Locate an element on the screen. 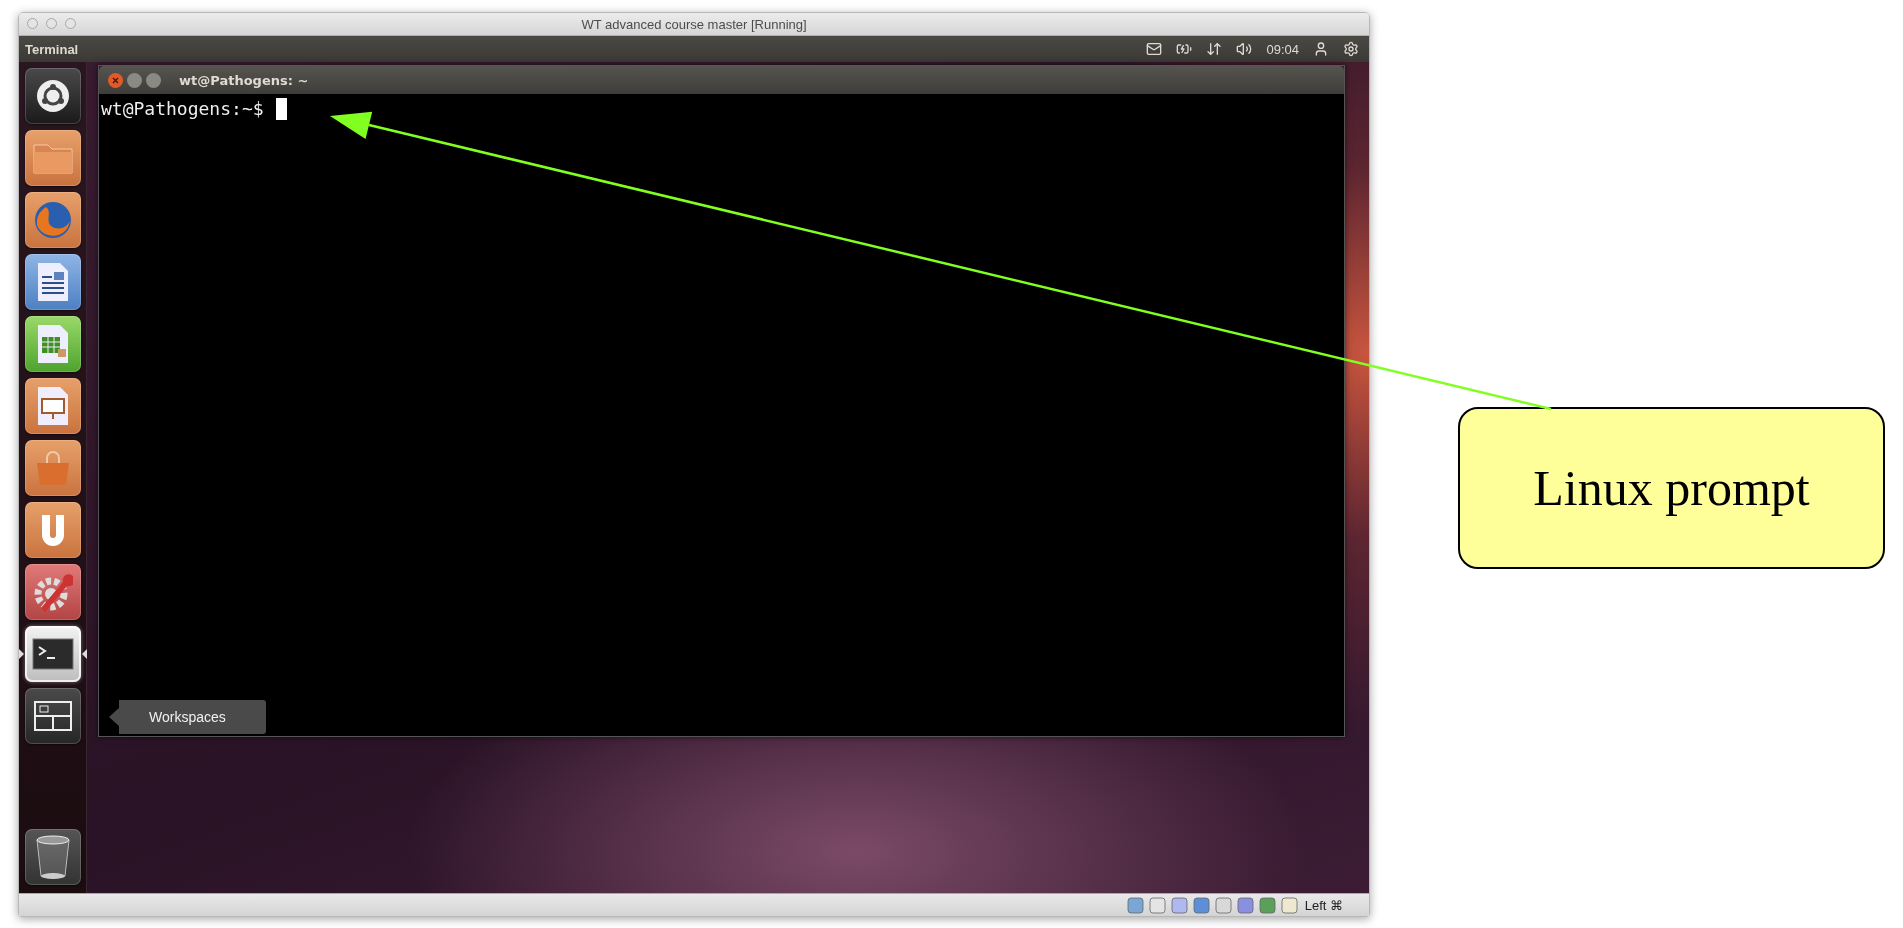 This screenshot has height=928, width=1903. browser-launcher-button is located at coordinates (52, 220).